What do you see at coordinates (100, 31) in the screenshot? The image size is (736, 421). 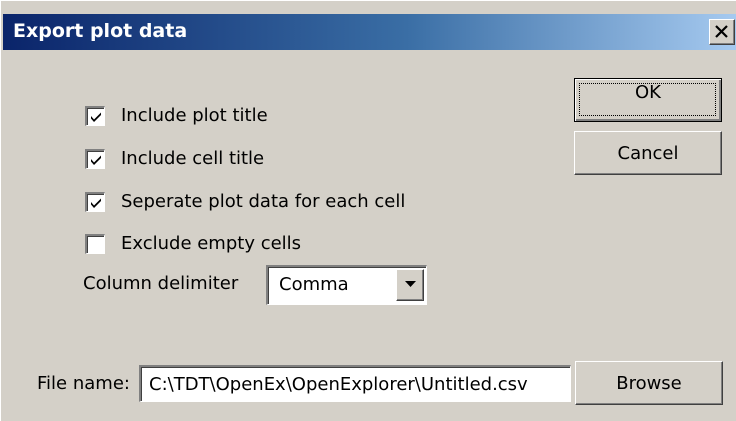 I see `window-title: Export plot data` at bounding box center [100, 31].